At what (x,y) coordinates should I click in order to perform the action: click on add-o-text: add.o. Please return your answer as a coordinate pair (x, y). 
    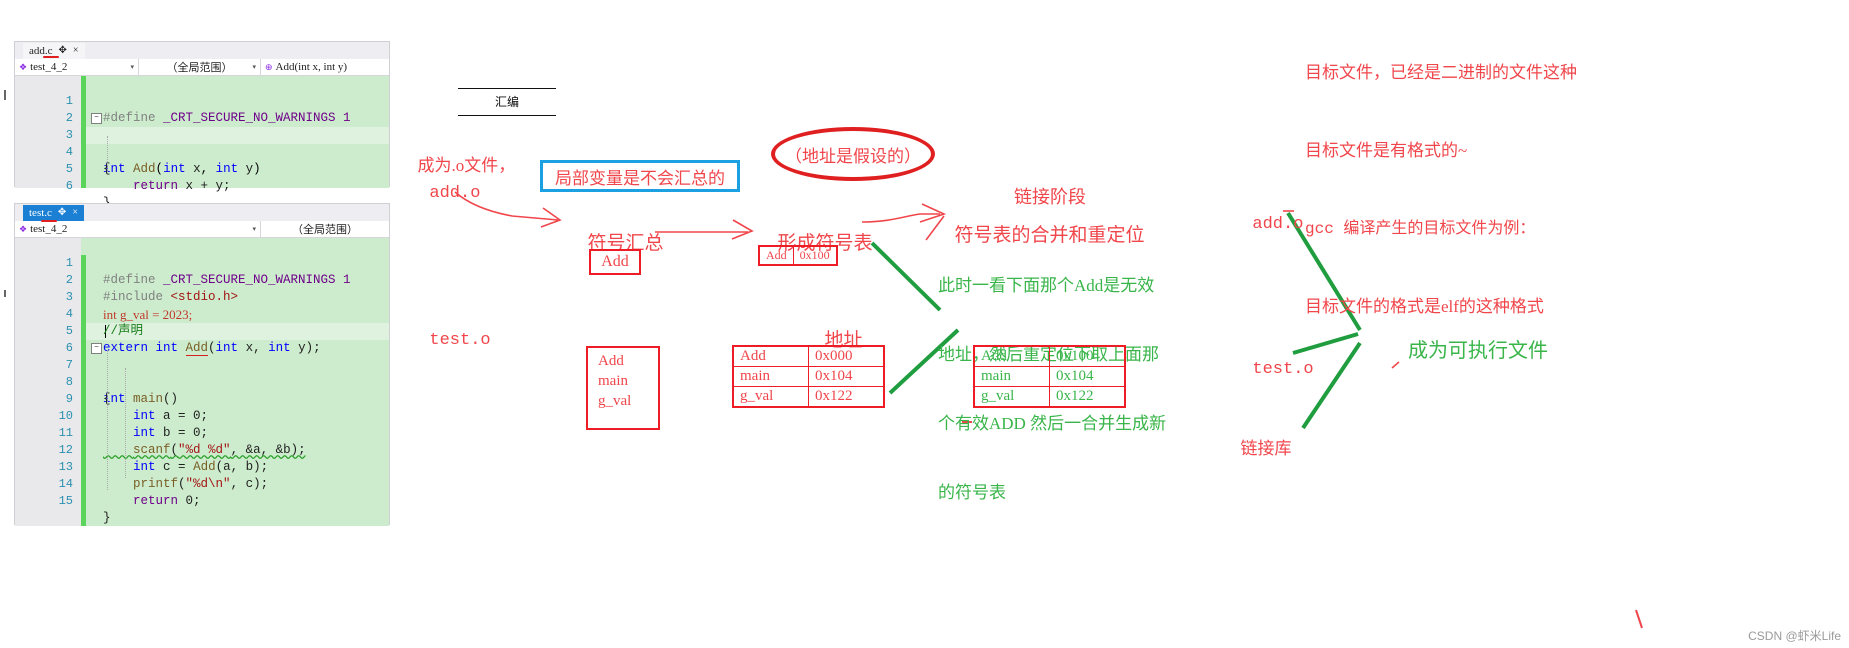
    Looking at the image, I should click on (455, 193).